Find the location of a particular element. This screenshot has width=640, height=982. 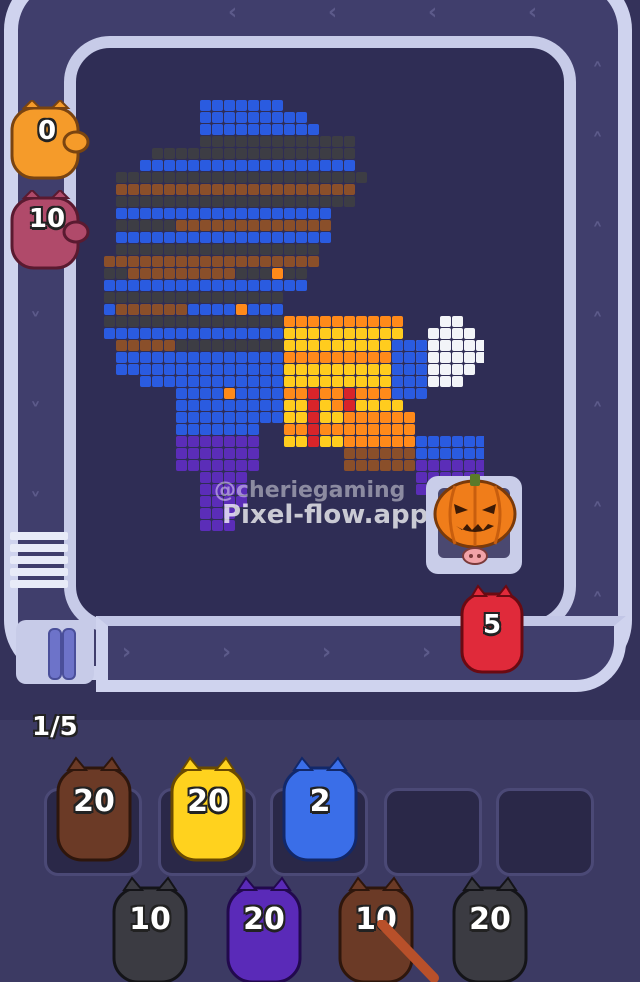

slot-pig-blue: 2 is located at coordinates (320, 810).